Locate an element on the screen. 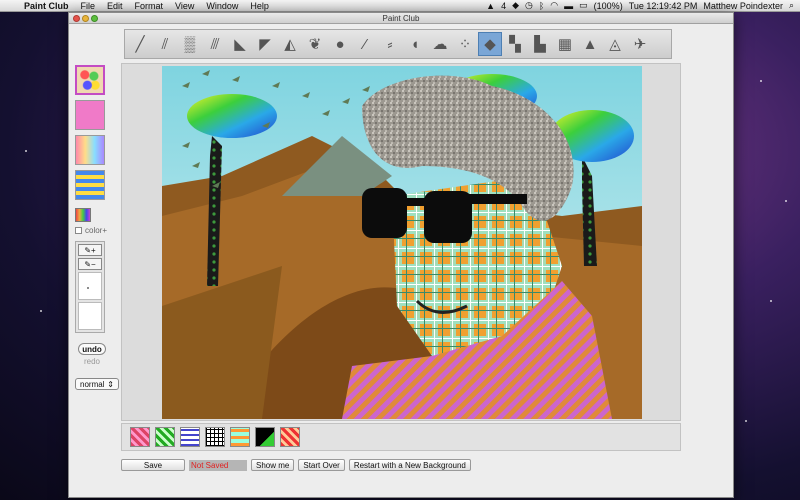 This screenshot has height=500, width=800. color-plus-option: color+ is located at coordinates (92, 230).